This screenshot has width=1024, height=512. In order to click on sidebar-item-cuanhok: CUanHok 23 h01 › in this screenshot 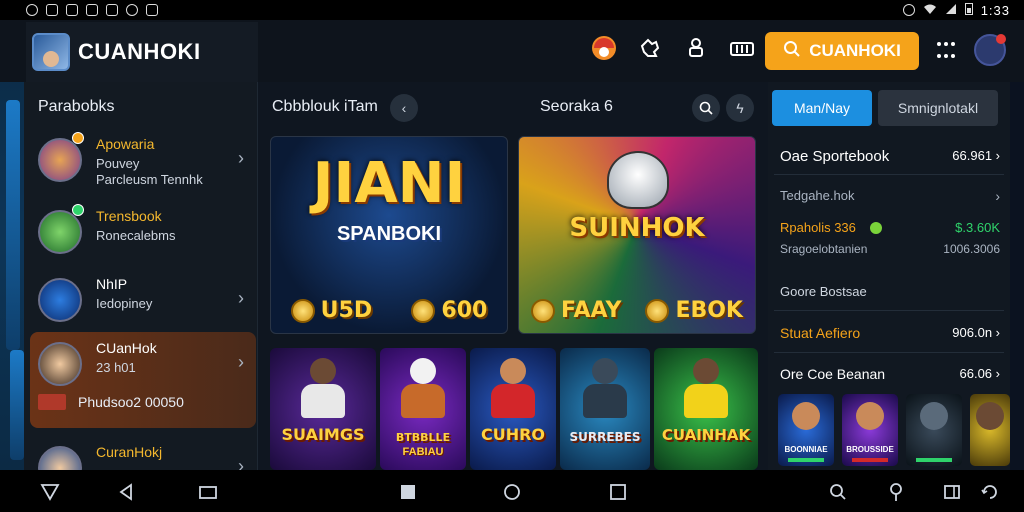, I will do `click(143, 380)`.